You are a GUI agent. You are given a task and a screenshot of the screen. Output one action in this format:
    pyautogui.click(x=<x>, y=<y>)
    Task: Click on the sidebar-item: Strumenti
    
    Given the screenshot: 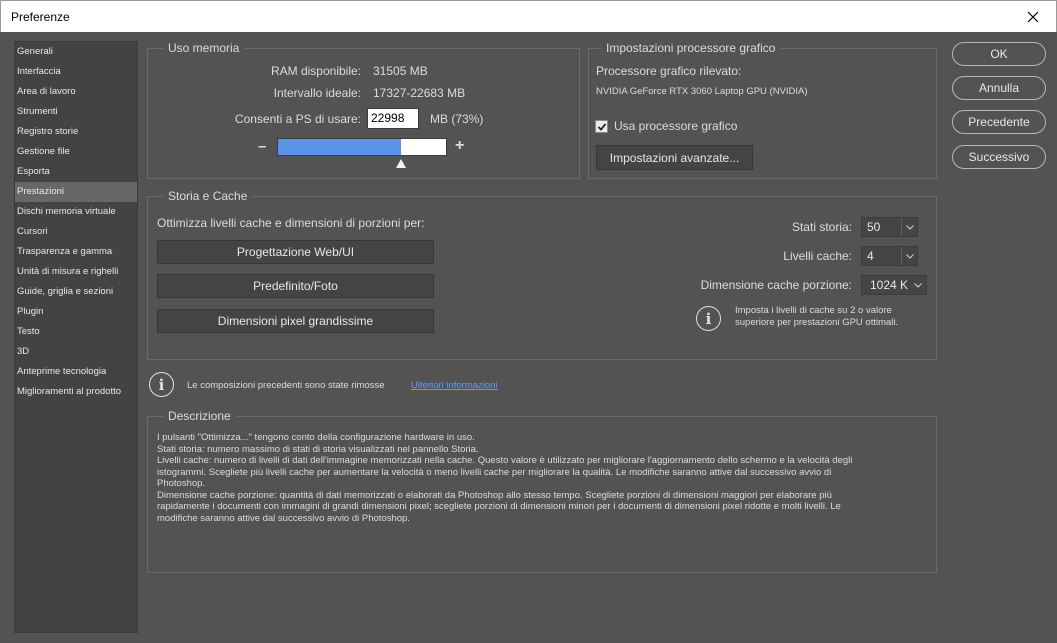 What is the action you would take?
    pyautogui.click(x=76, y=112)
    